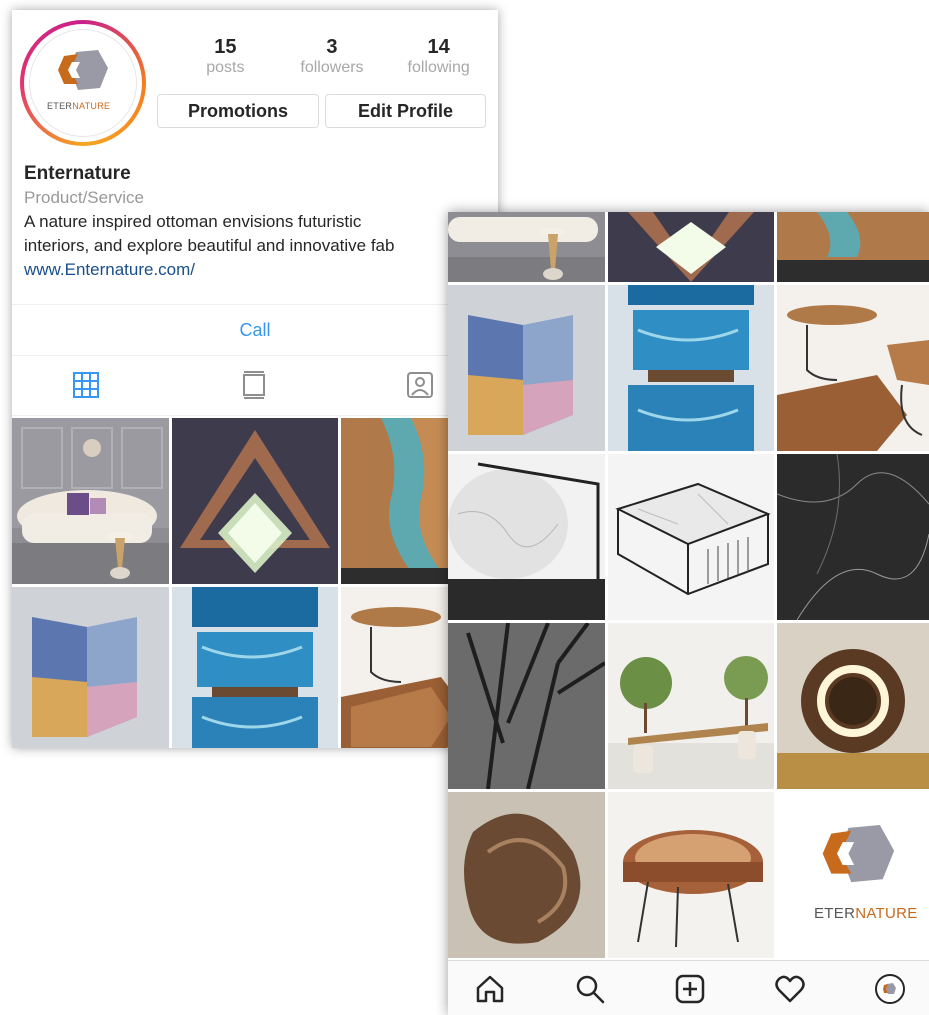 The image size is (929, 1015). I want to click on grid-tile-metal-branches, so click(526, 706).